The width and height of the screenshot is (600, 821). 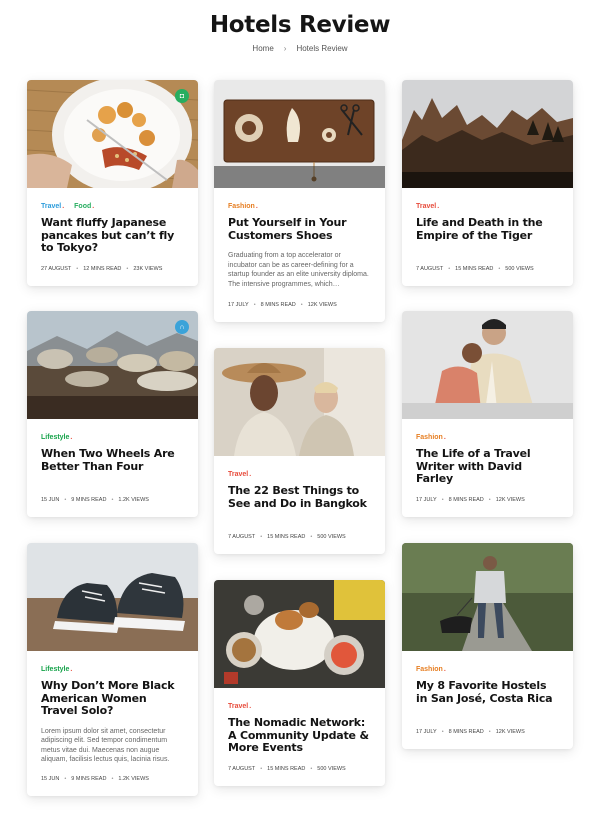 What do you see at coordinates (112, 134) in the screenshot?
I see `article-image-pancakes: ◘` at bounding box center [112, 134].